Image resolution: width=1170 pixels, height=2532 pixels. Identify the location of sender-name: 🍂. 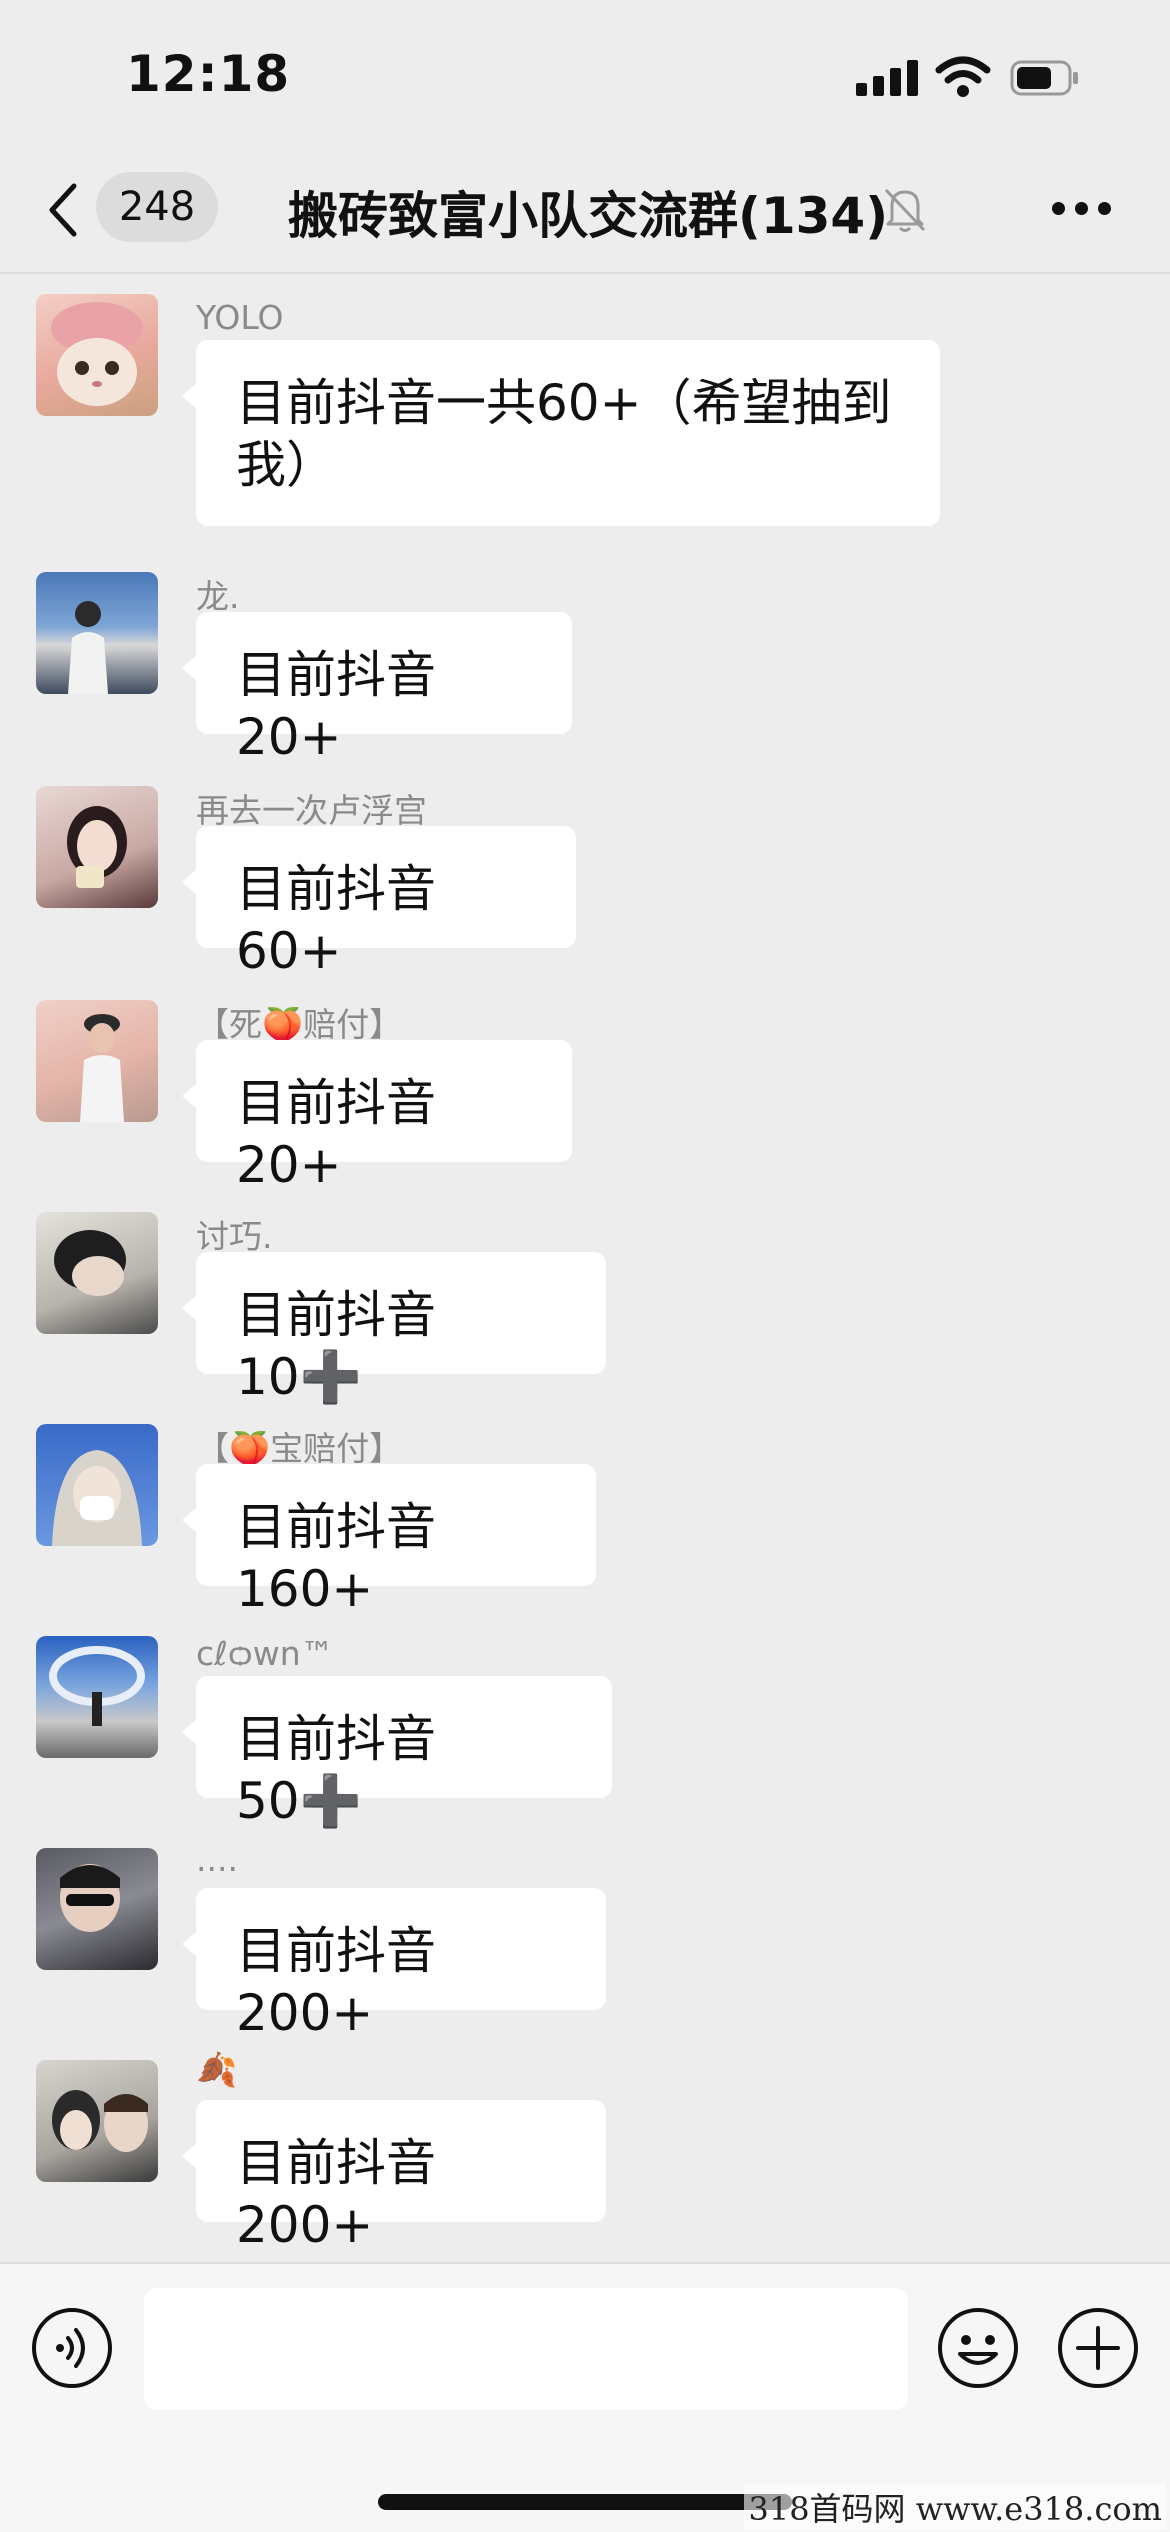
(217, 2069).